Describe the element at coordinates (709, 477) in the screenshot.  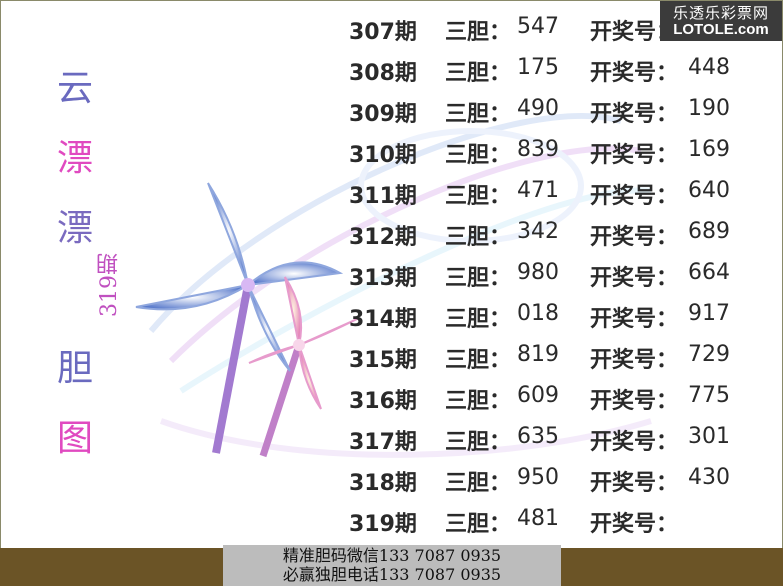
I see `draw-value: 430` at that location.